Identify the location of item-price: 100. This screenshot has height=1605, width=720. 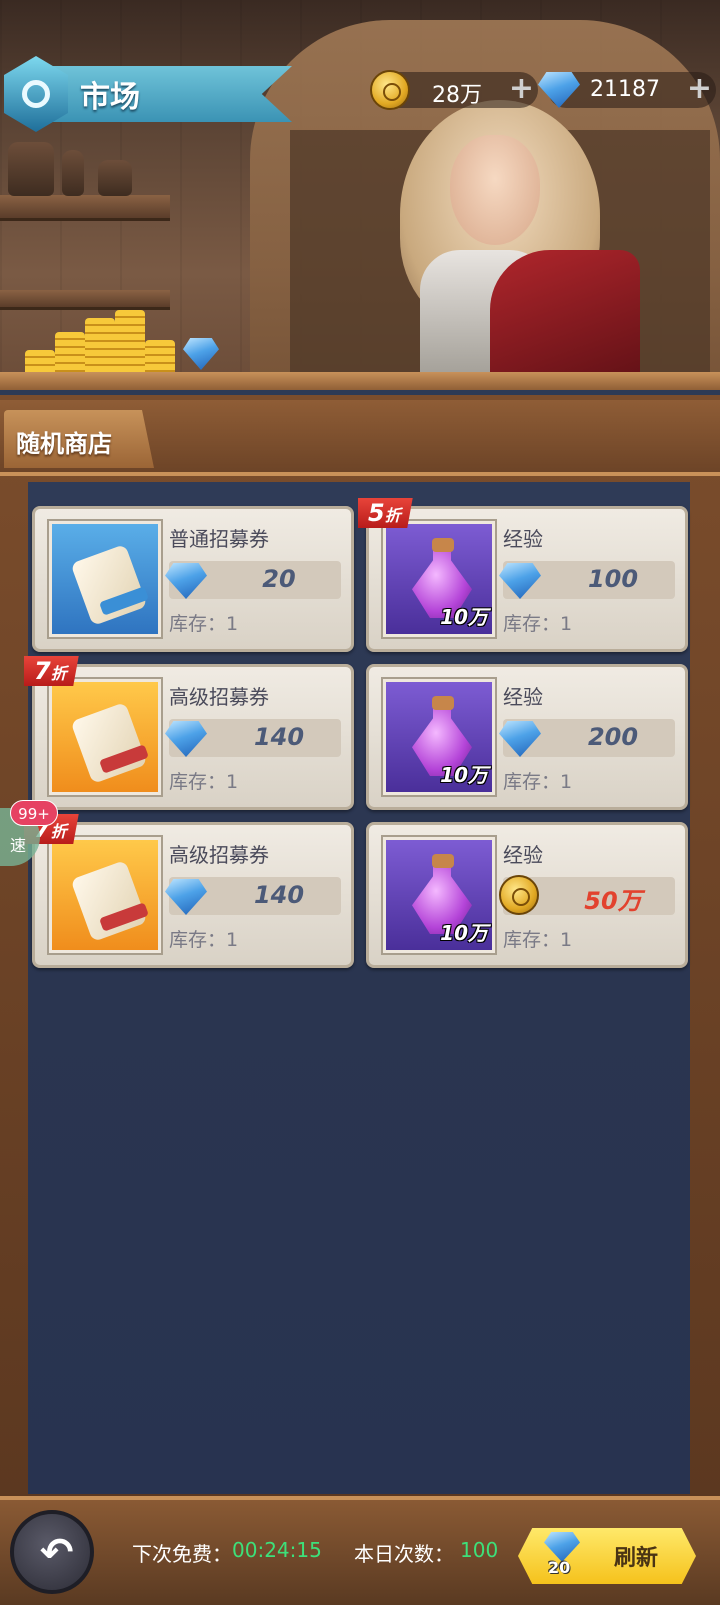
(613, 579).